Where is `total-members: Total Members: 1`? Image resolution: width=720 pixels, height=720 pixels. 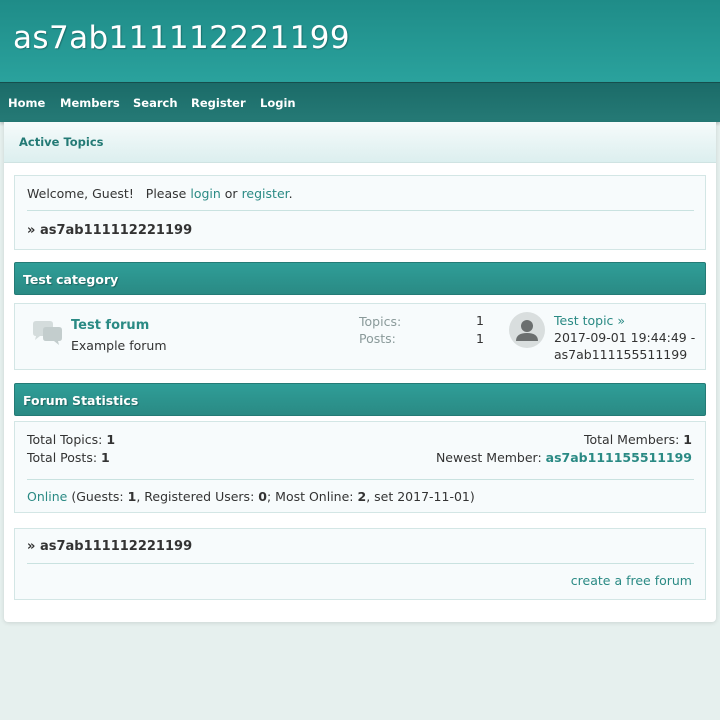
total-members: Total Members: 1 is located at coordinates (638, 439).